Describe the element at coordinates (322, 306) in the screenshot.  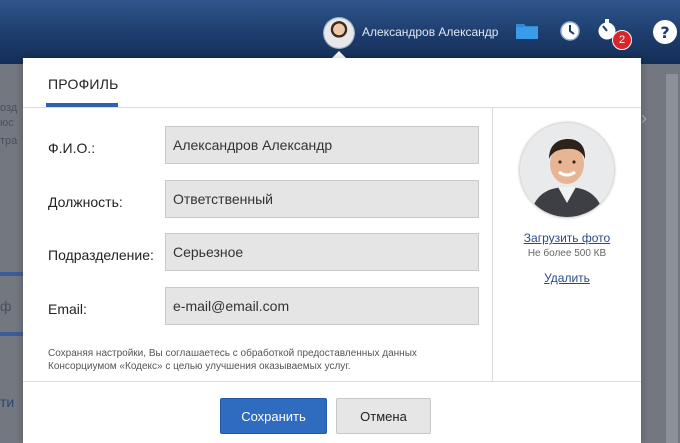
I see `email-field` at that location.